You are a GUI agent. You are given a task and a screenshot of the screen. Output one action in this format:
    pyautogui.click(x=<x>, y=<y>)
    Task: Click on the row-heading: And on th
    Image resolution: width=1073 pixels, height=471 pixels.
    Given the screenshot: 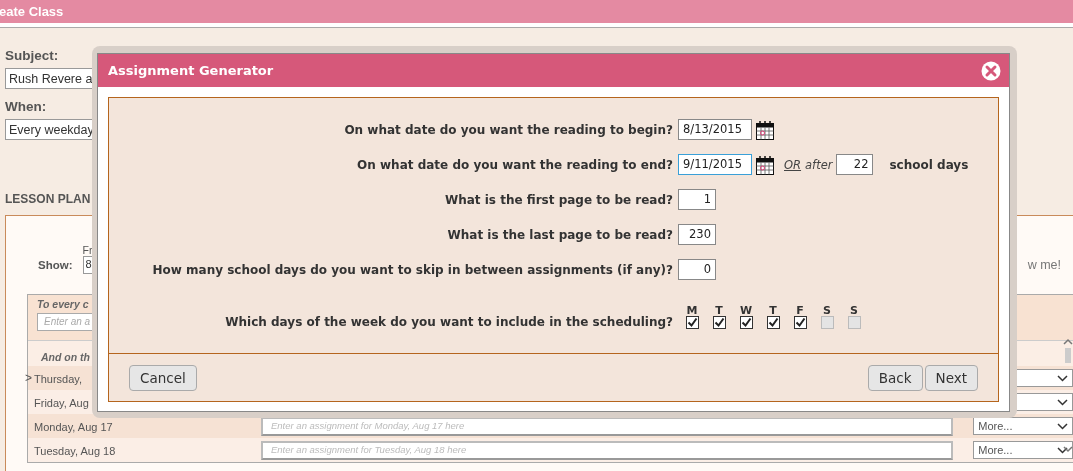 What is the action you would take?
    pyautogui.click(x=65, y=358)
    